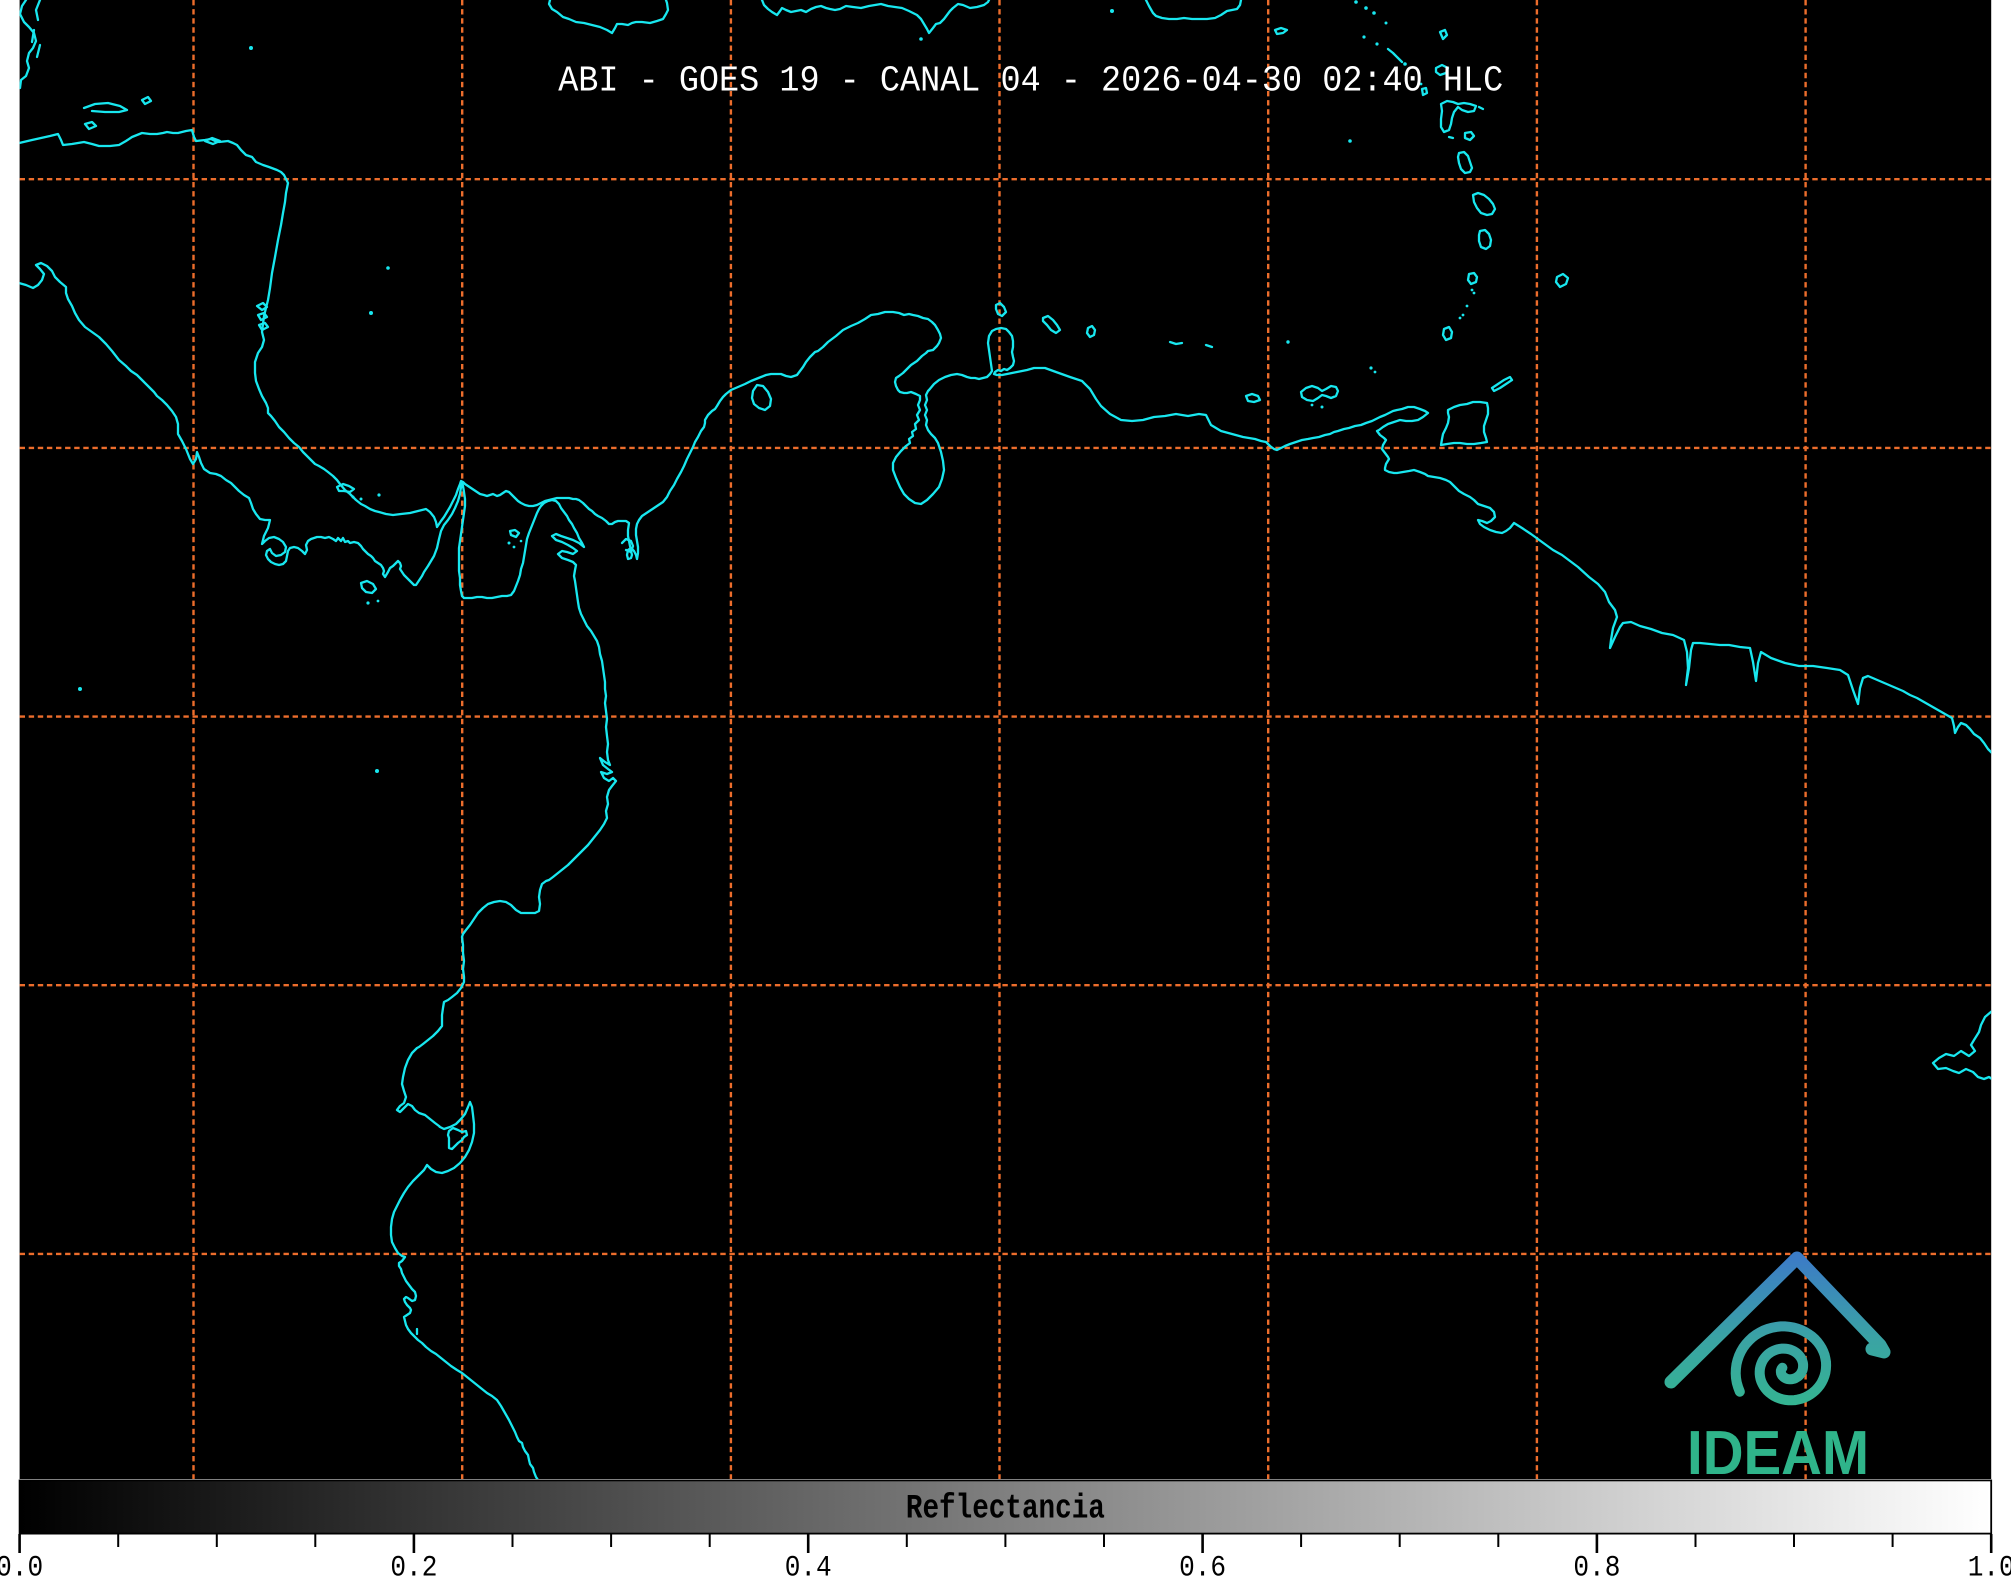 The image size is (2011, 1582). What do you see at coordinates (1005, 1510) in the screenshot?
I see `svg-text: Reflectancia` at bounding box center [1005, 1510].